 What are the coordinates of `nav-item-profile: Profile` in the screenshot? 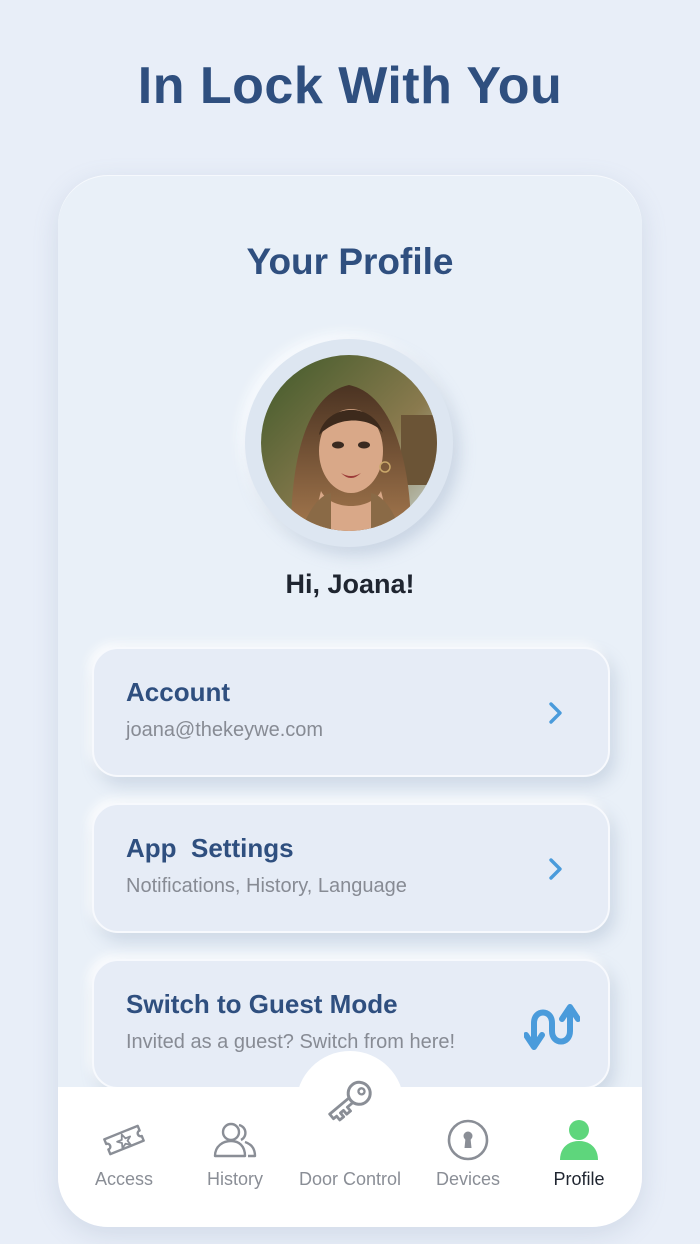 It's located at (579, 1157).